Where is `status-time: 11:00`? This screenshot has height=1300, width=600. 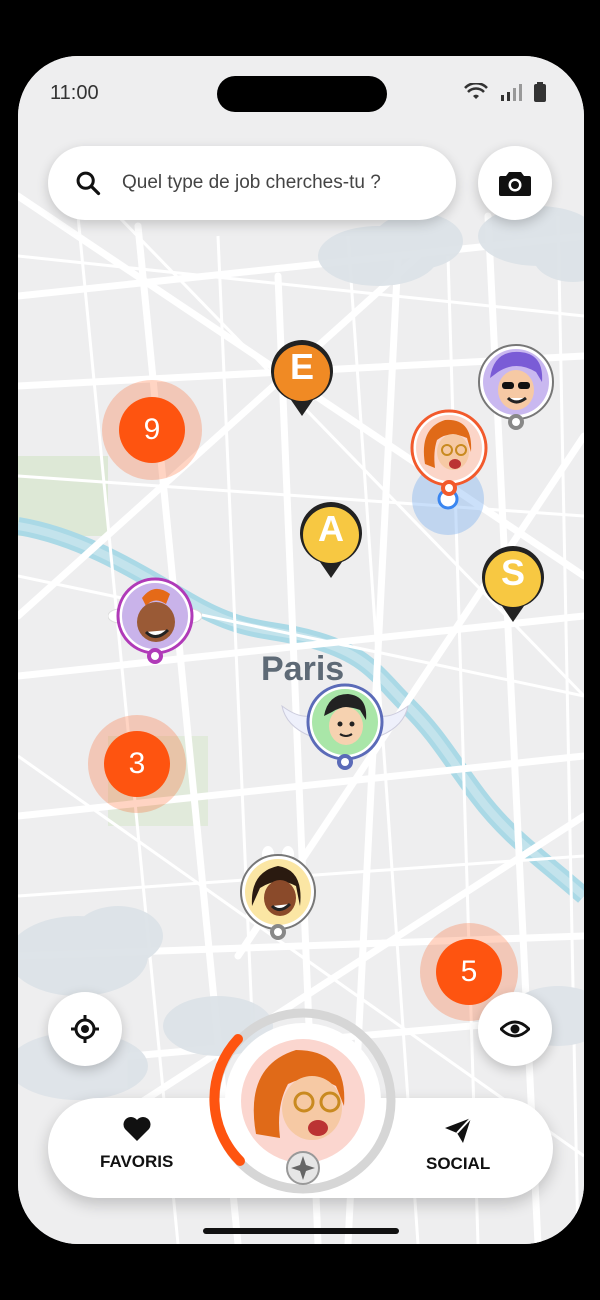 status-time: 11:00 is located at coordinates (74, 93).